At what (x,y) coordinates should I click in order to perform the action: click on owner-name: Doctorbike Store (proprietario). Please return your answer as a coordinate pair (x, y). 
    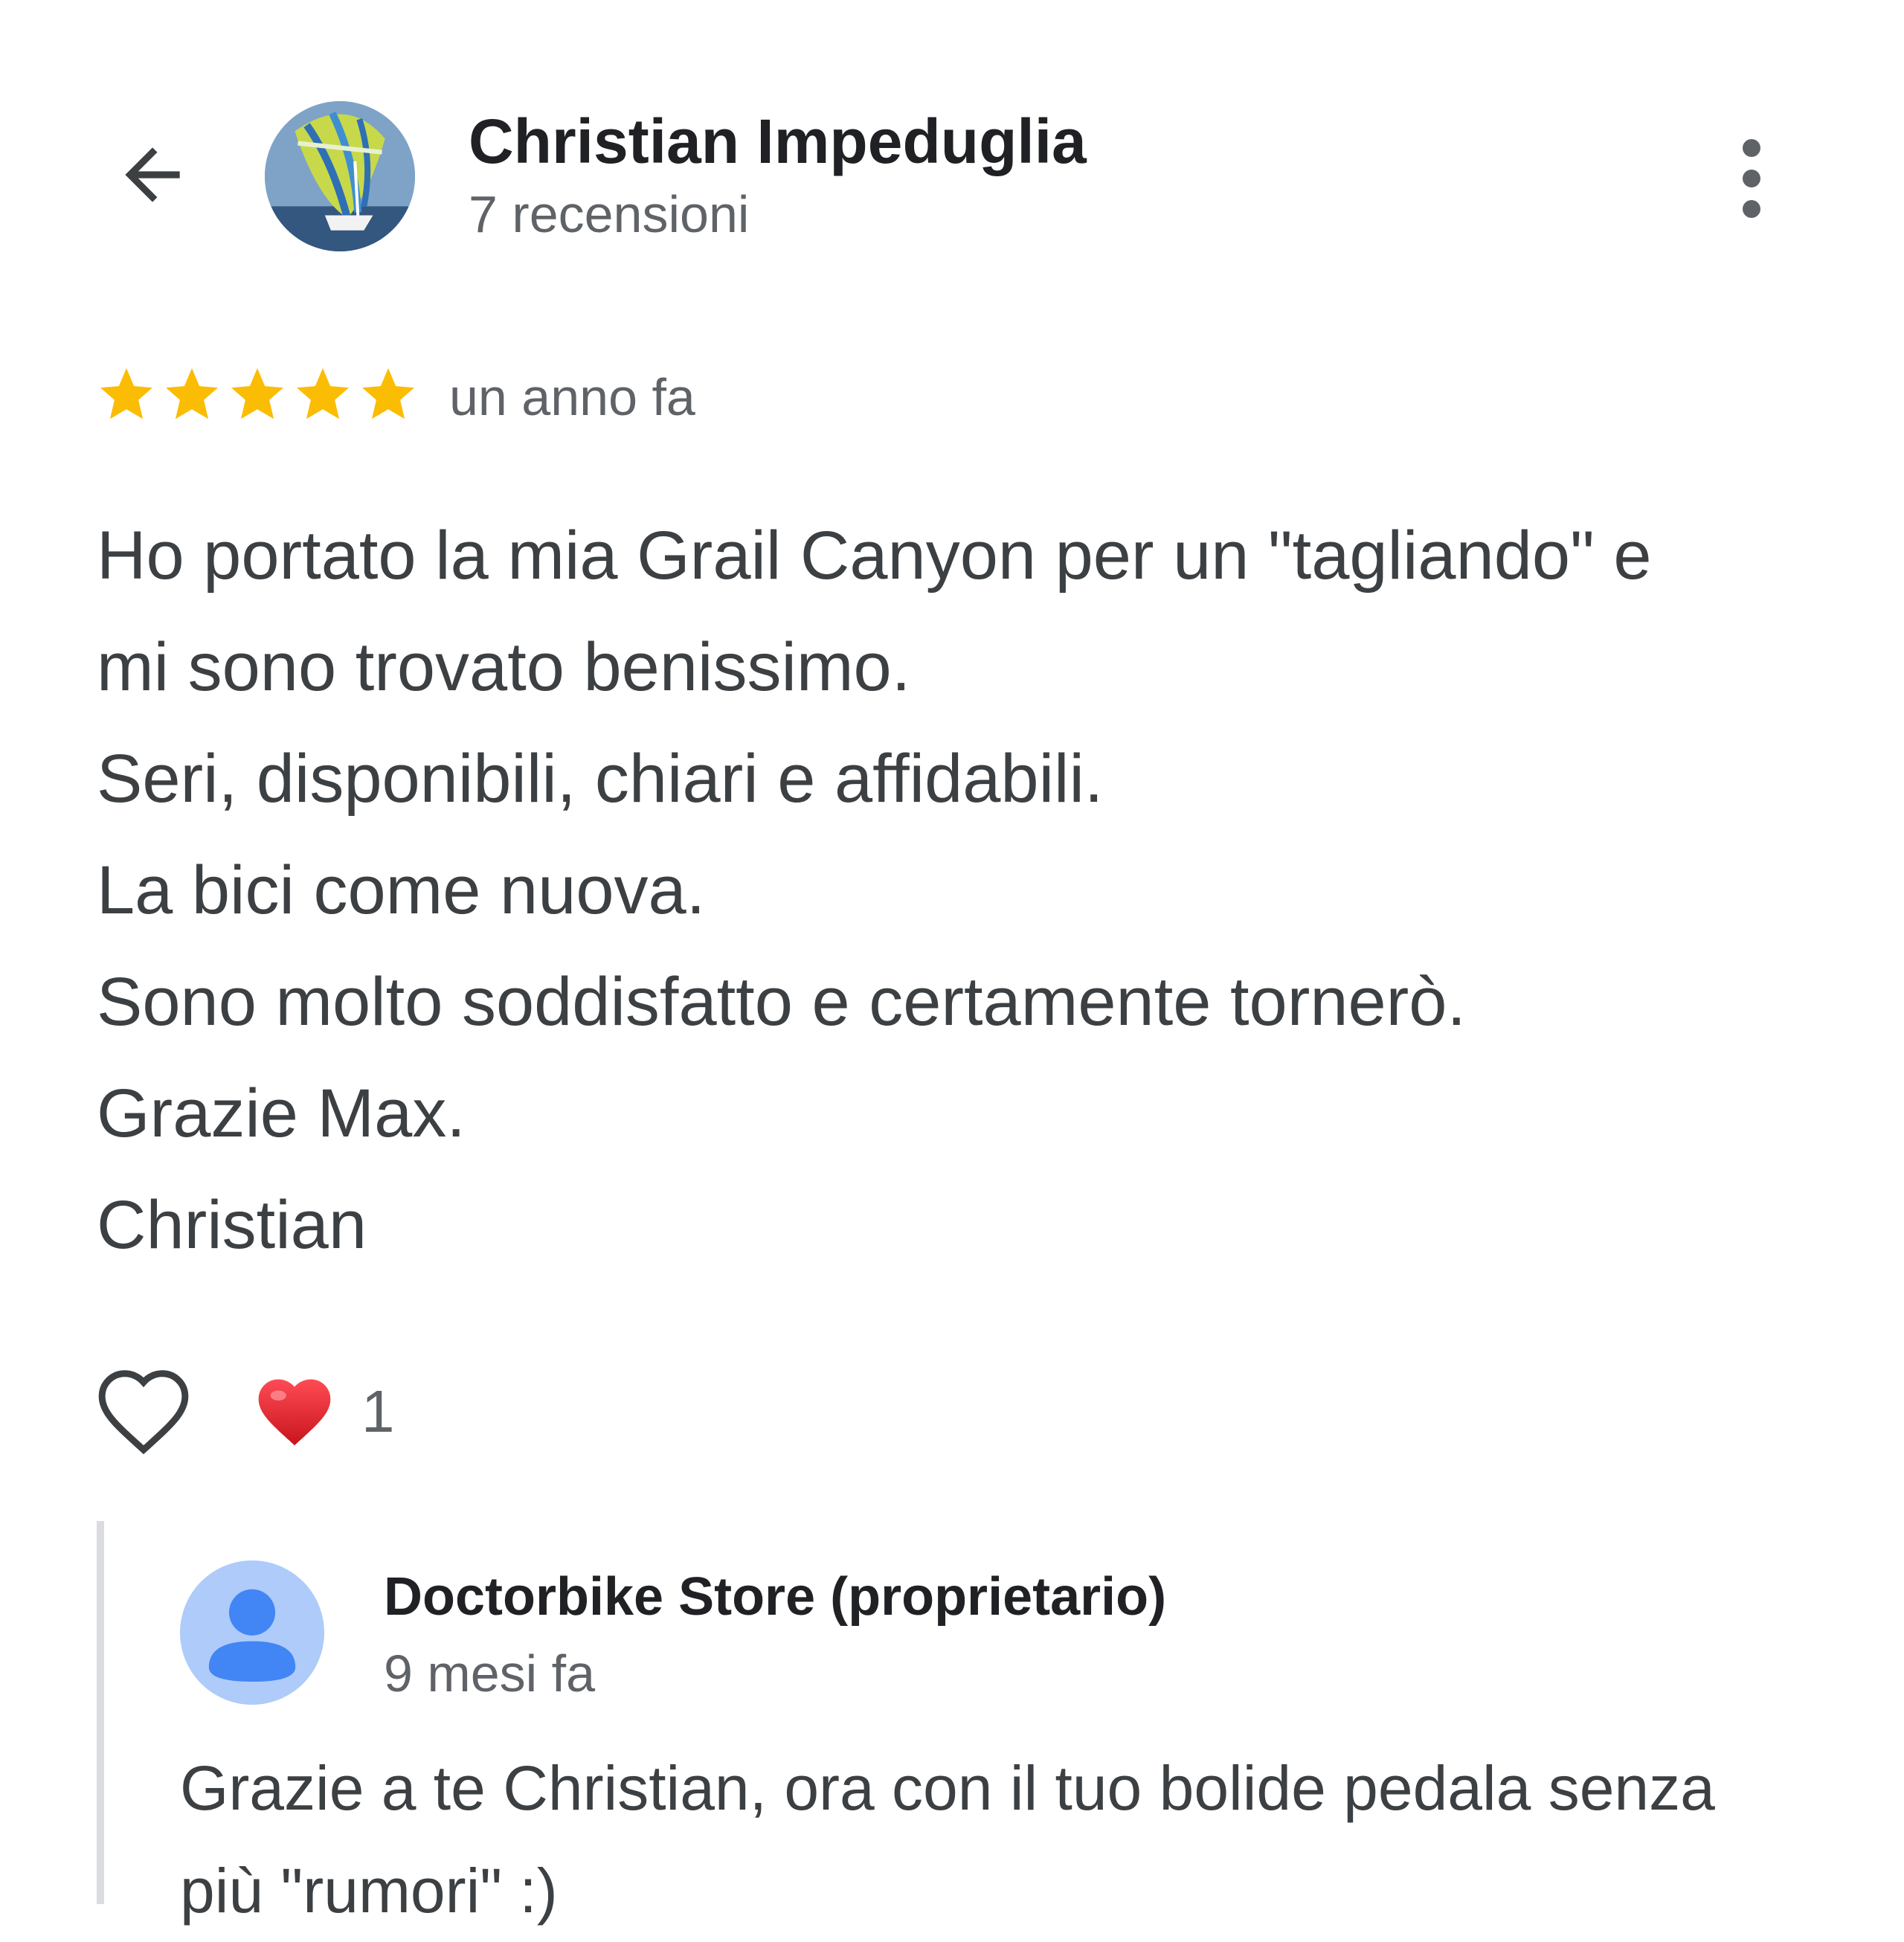
    Looking at the image, I should click on (775, 1597).